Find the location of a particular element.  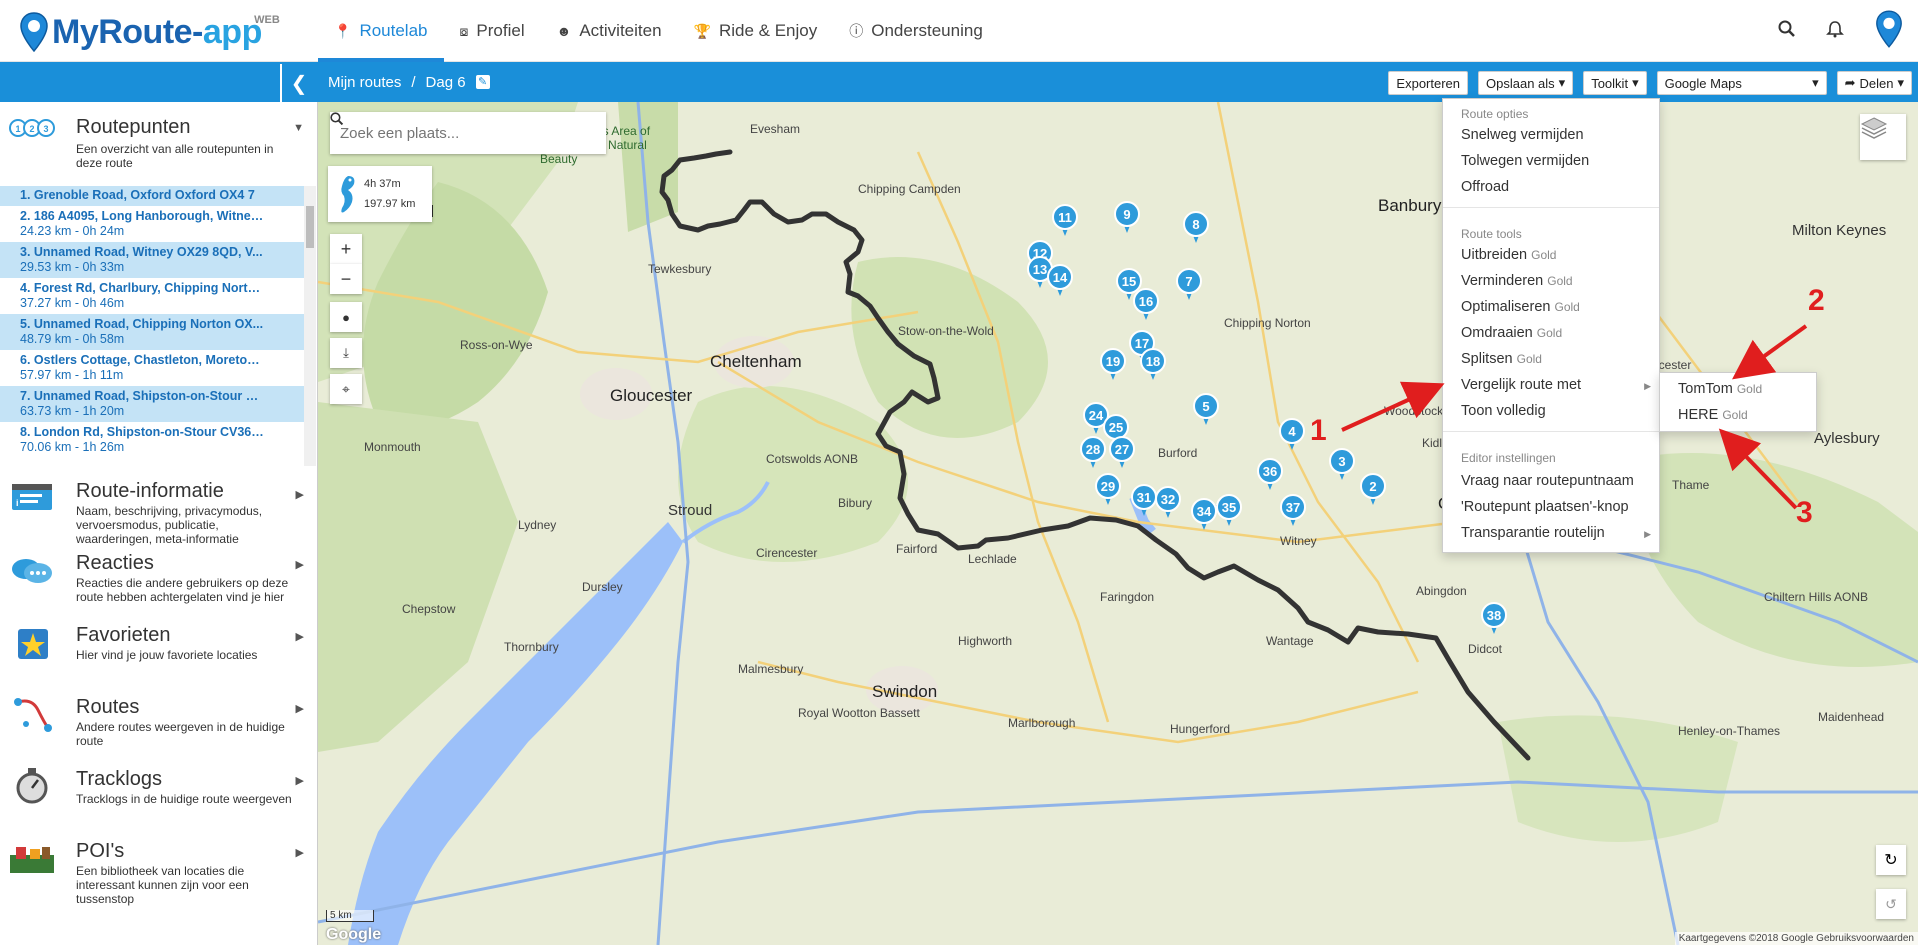

route-marker: 38 is located at coordinates (1494, 619).